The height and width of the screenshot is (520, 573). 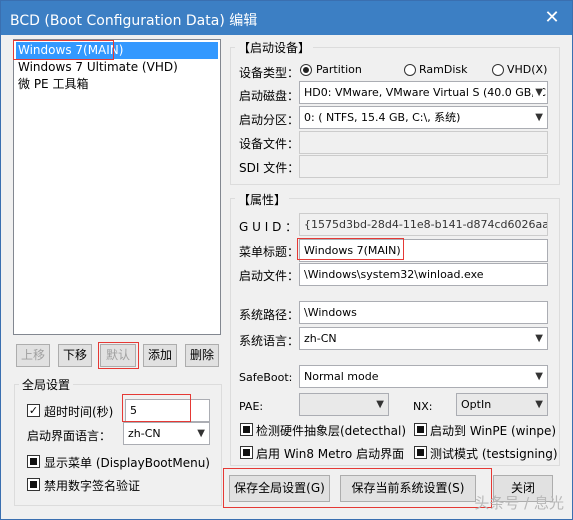 I want to click on winpe-checkbox, so click(x=420, y=429).